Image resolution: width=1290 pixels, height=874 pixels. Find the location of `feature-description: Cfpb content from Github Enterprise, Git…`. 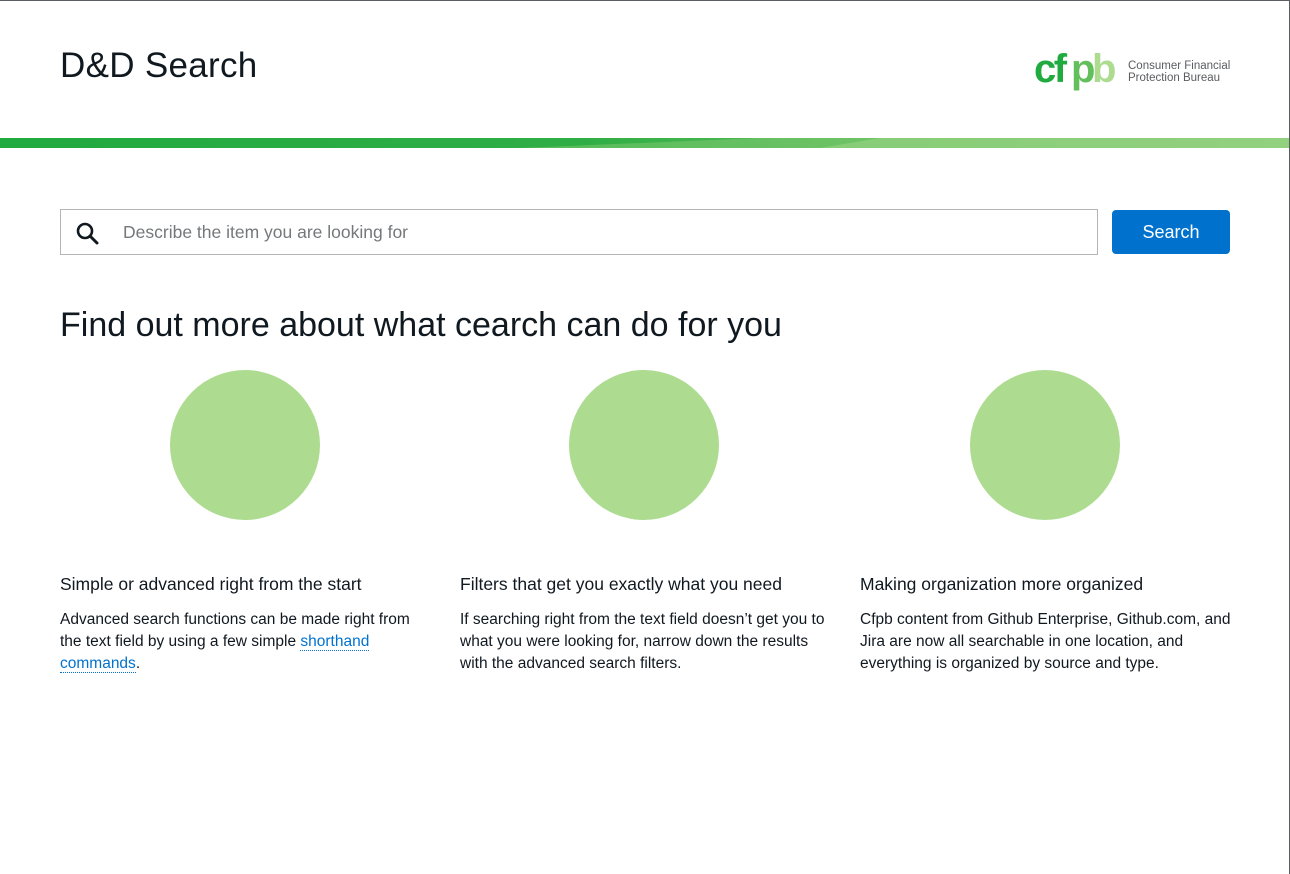

feature-description: Cfpb content from Github Enterprise, Git… is located at coordinates (1045, 641).